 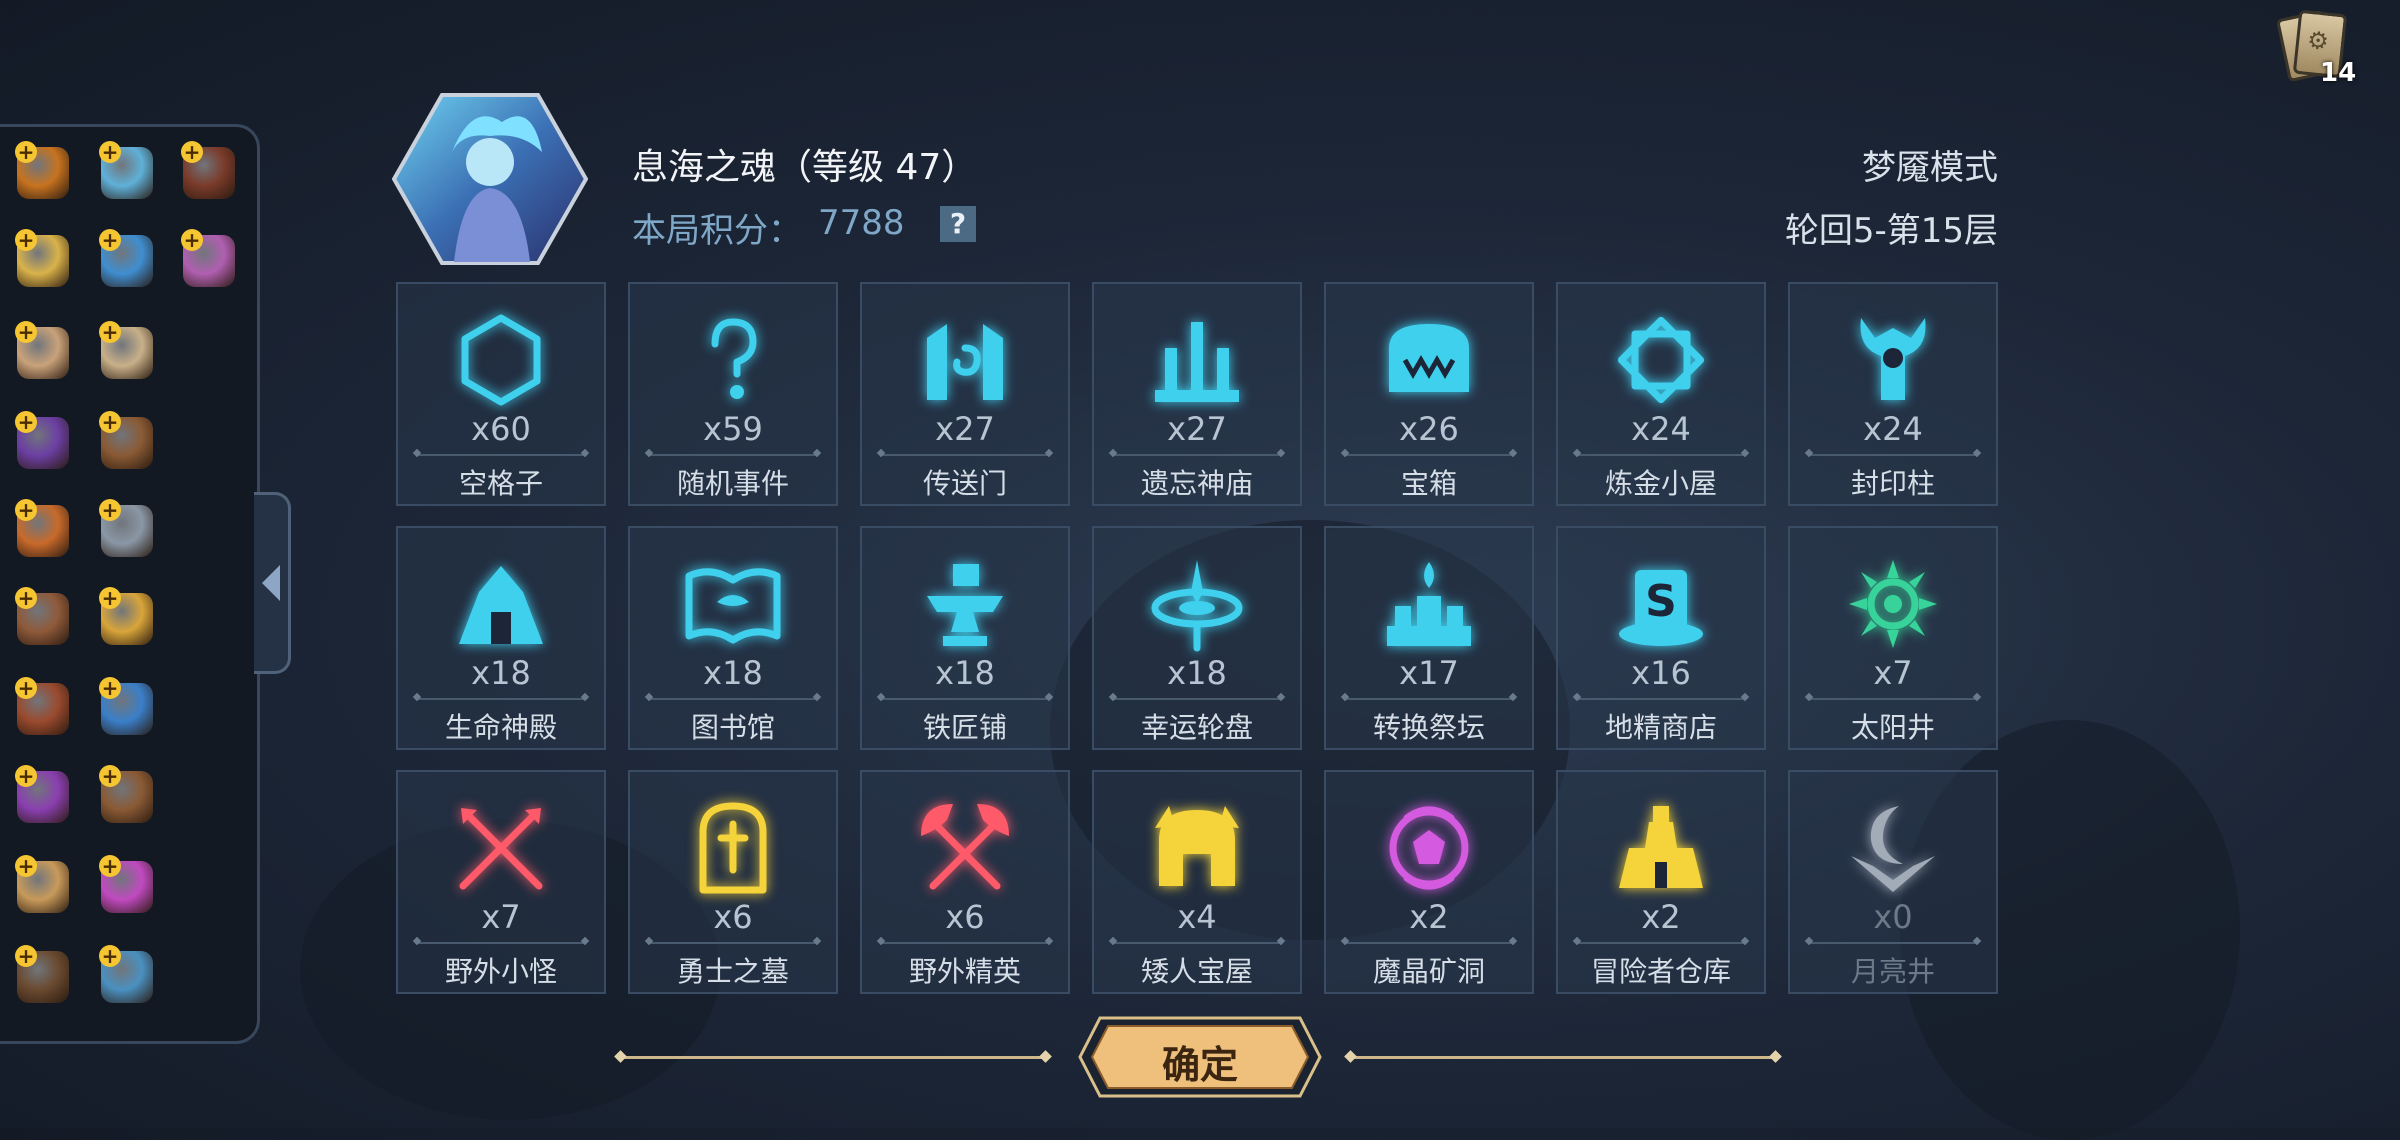 I want to click on hero-name: 息海之魂（等级 47）, so click(x=805, y=167).